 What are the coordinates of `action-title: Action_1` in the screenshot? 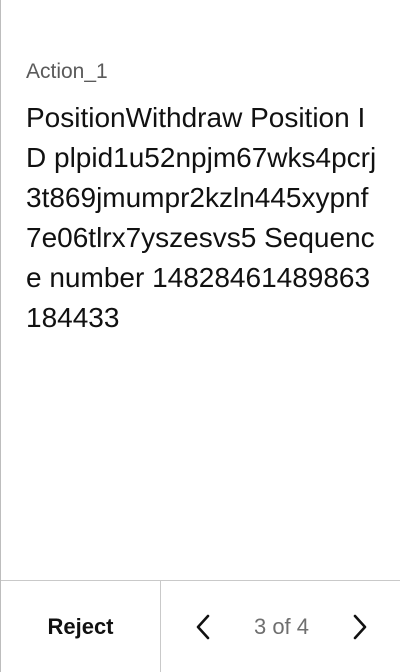 It's located at (67, 71).